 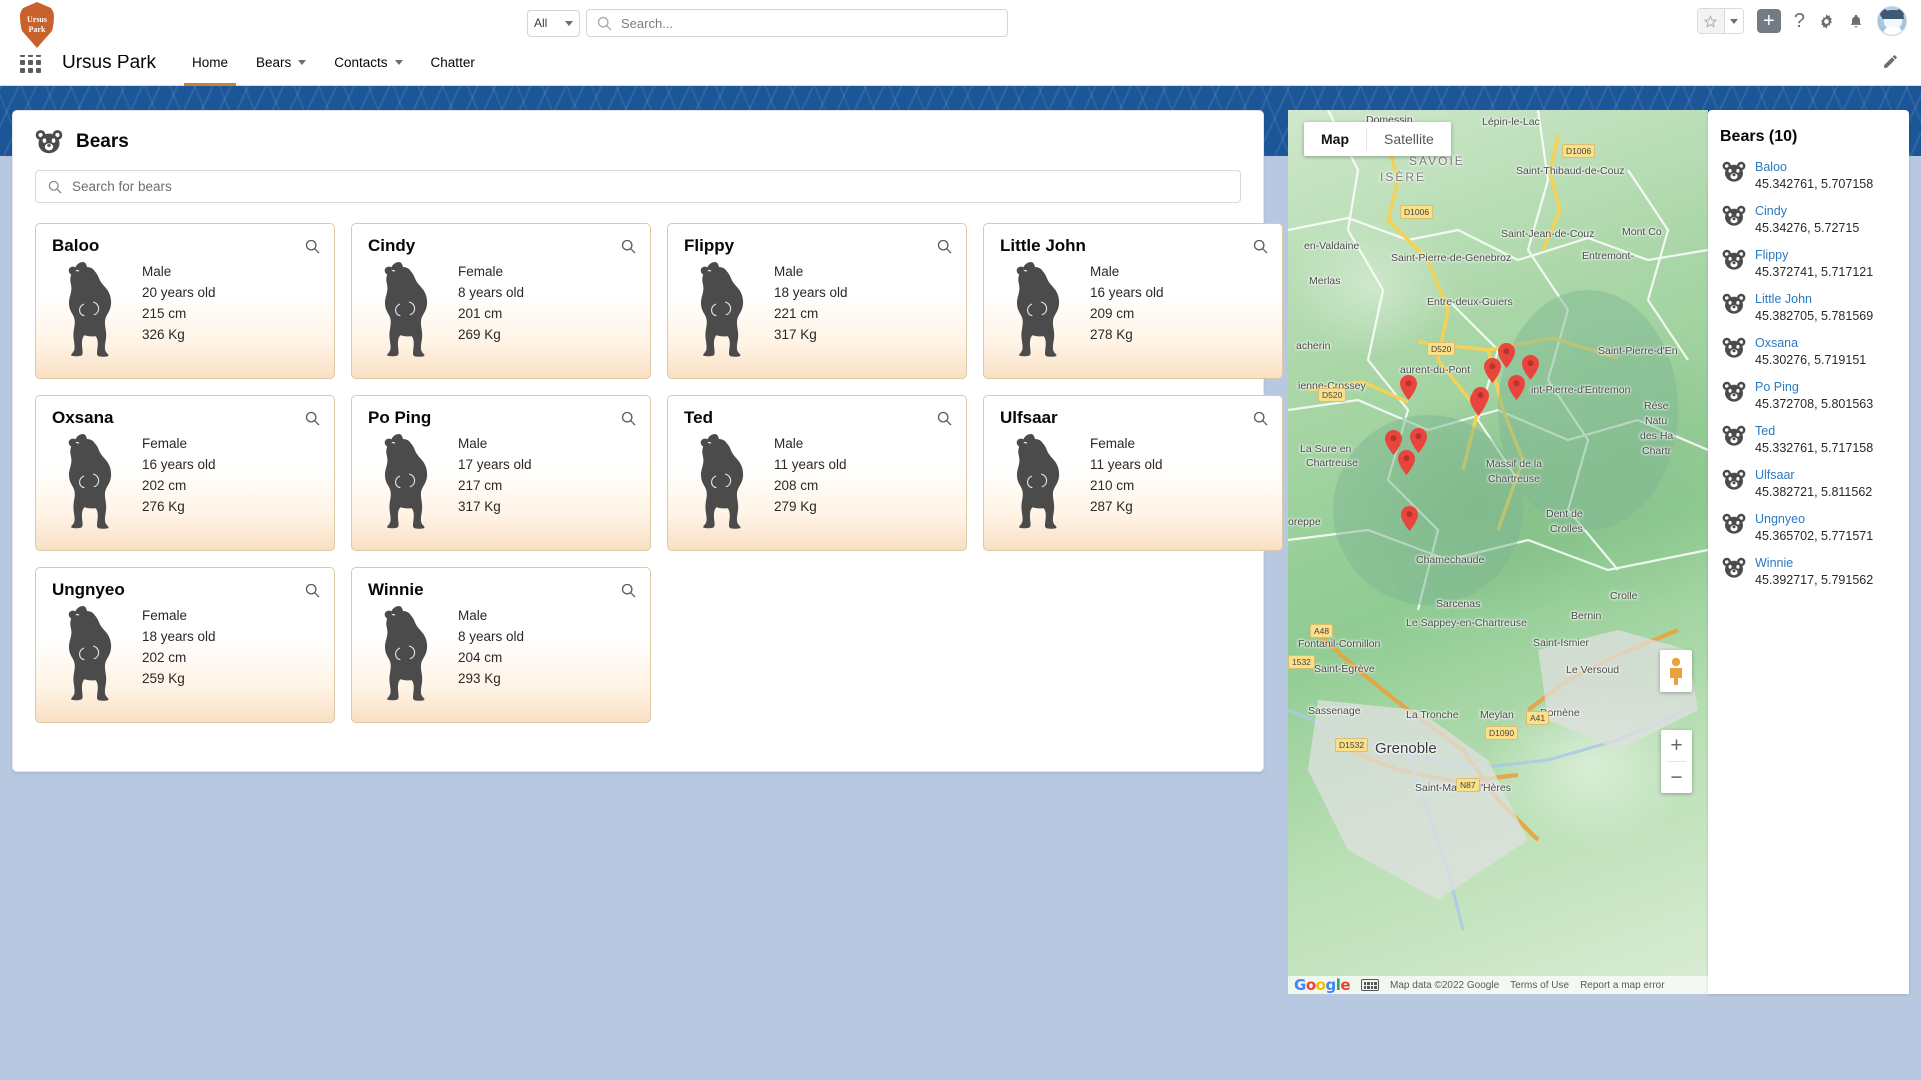 I want to click on search-scope-select: All, so click(x=553, y=23).